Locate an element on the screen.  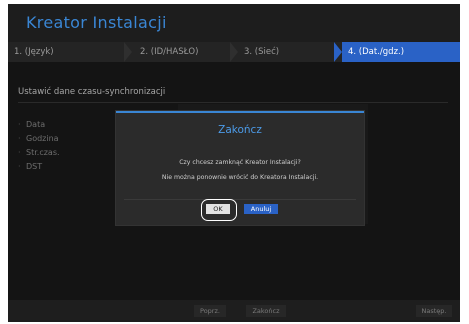
next-button: Następ. is located at coordinates (434, 311).